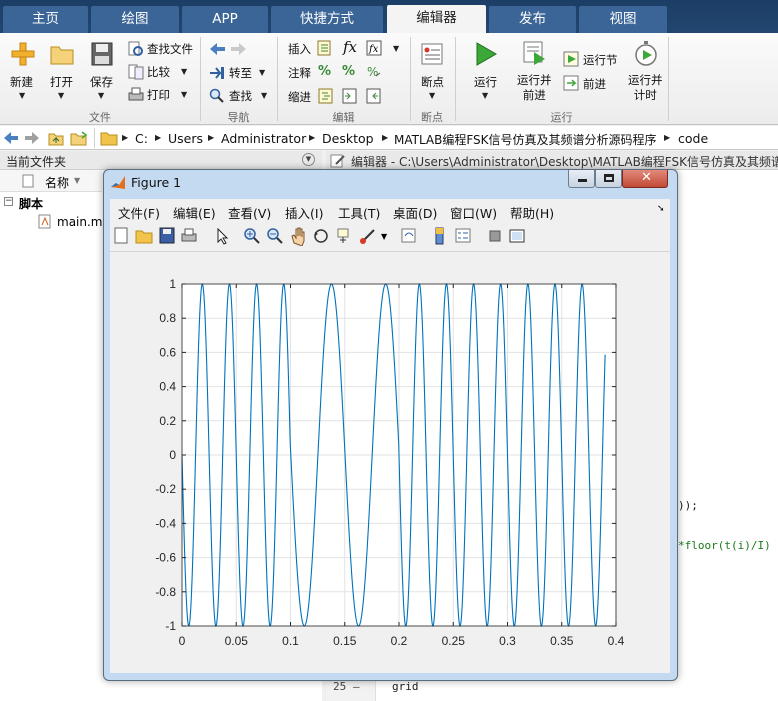 The height and width of the screenshot is (701, 778). Describe the element at coordinates (62, 70) in the screenshot. I see `open-button: 打开 ▼` at that location.